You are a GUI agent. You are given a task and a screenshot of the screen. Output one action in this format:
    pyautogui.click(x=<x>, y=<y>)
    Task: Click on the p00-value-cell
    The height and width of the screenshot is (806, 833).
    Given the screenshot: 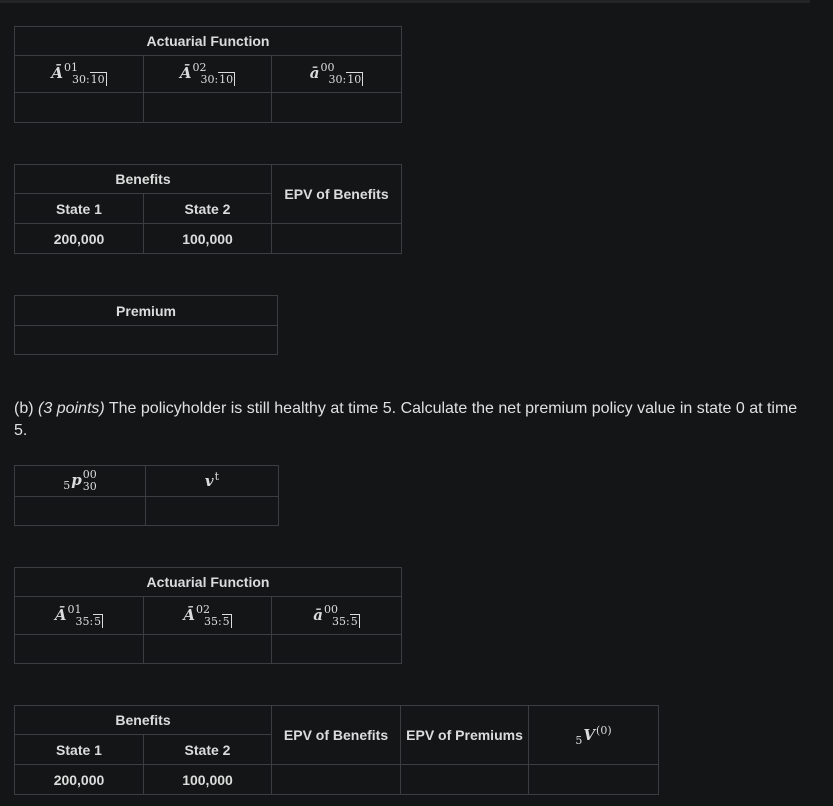 What is the action you would take?
    pyautogui.click(x=80, y=511)
    